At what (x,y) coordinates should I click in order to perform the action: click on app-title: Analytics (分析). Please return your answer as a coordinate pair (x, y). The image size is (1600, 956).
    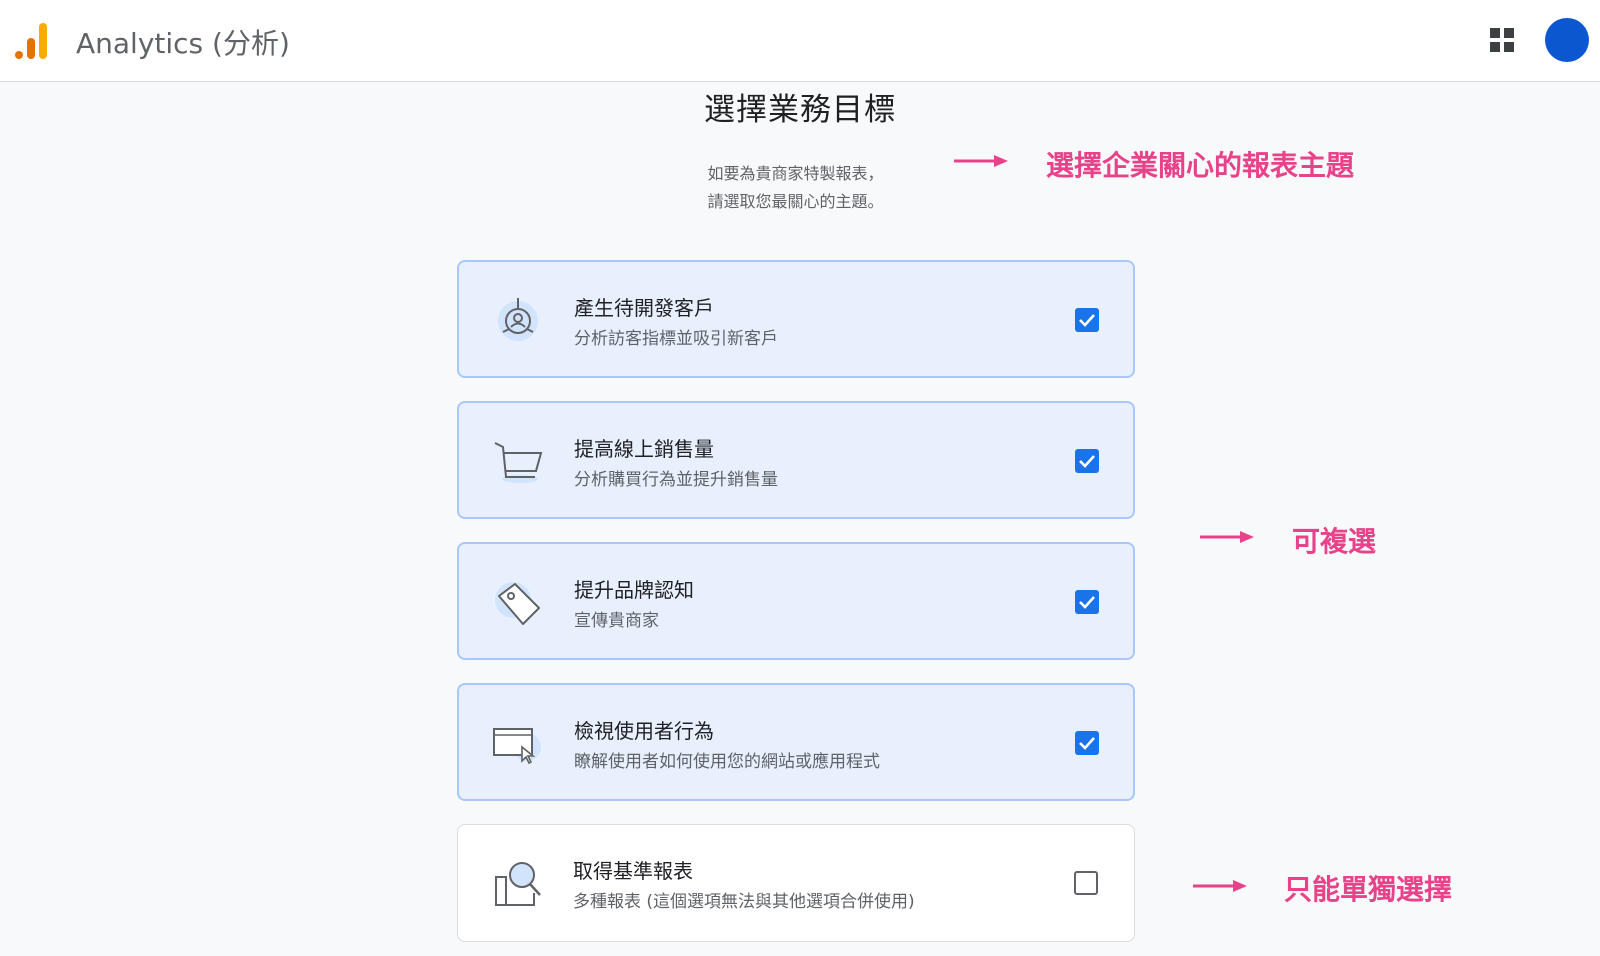
    Looking at the image, I should click on (183, 43).